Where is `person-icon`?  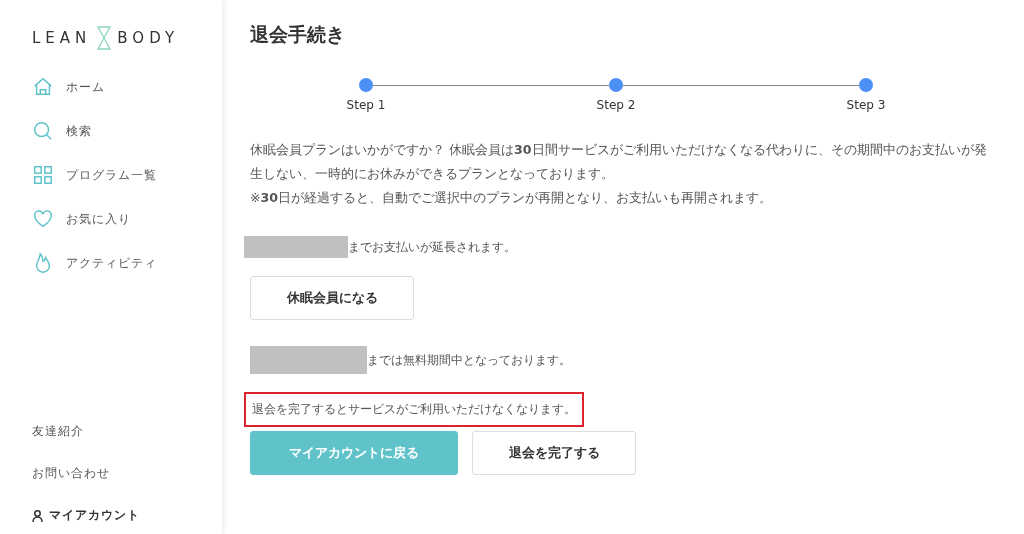 person-icon is located at coordinates (37, 515).